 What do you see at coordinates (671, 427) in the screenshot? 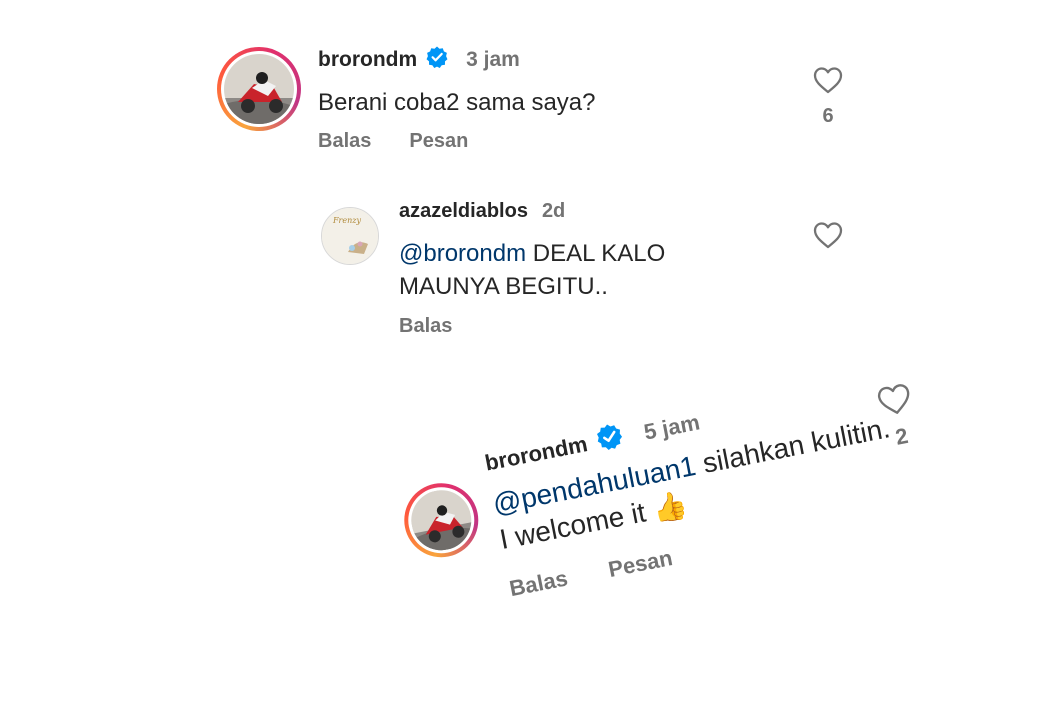
I see `comment-timestamp: 5 jam` at bounding box center [671, 427].